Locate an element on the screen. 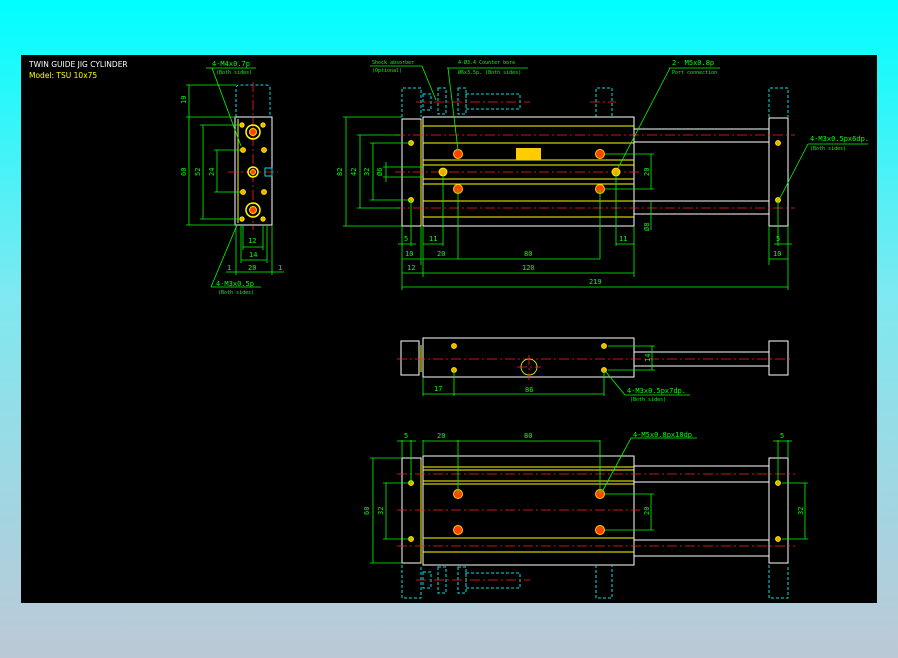 This screenshot has height=658, width=898. dimension-label: Ø6x3.5p. (Both sides) is located at coordinates (489, 72).